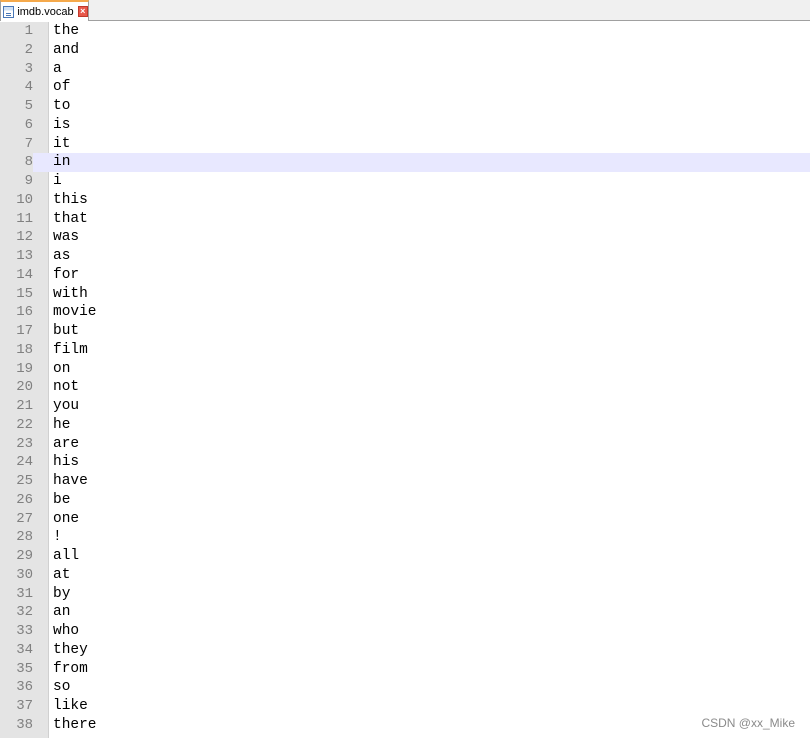  Describe the element at coordinates (62, 612) in the screenshot. I see `line-text: an` at that location.